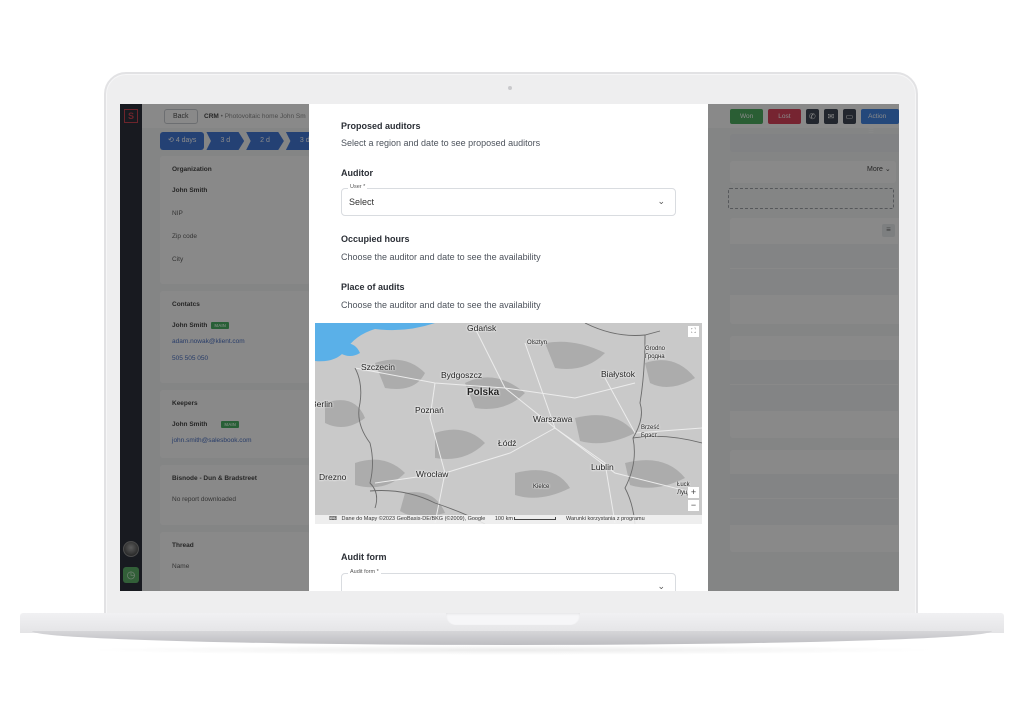 The image size is (1024, 706). I want to click on laptop-notch, so click(513, 619).